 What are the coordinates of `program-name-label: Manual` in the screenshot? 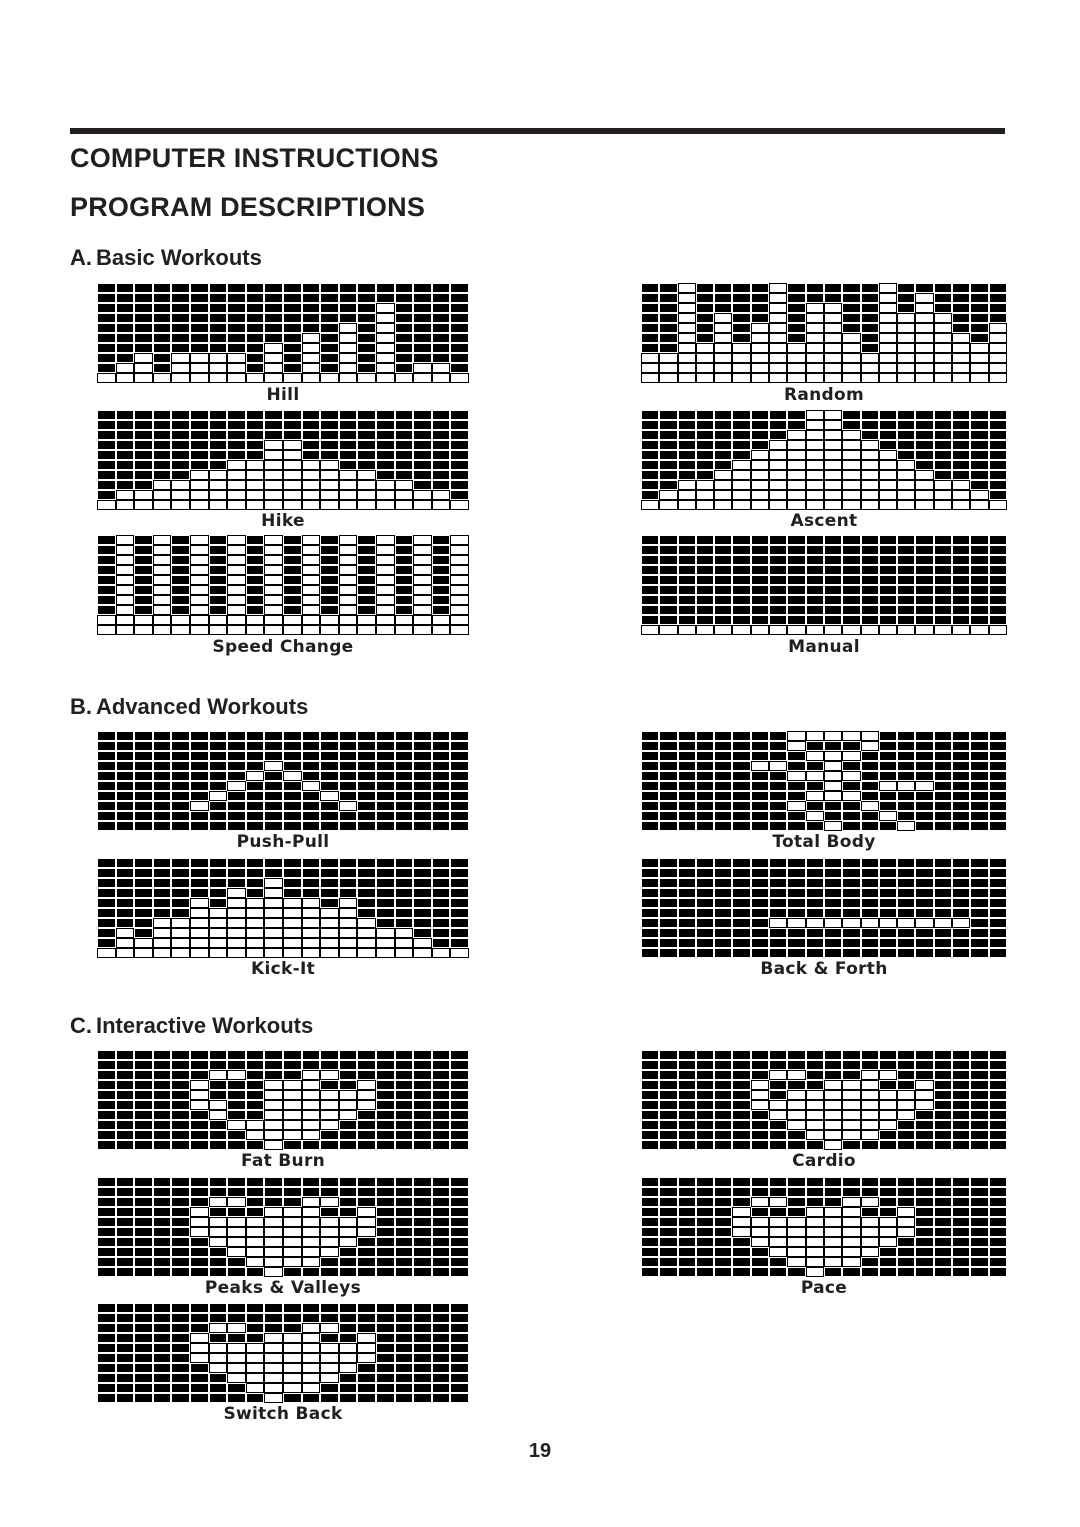 It's located at (824, 647).